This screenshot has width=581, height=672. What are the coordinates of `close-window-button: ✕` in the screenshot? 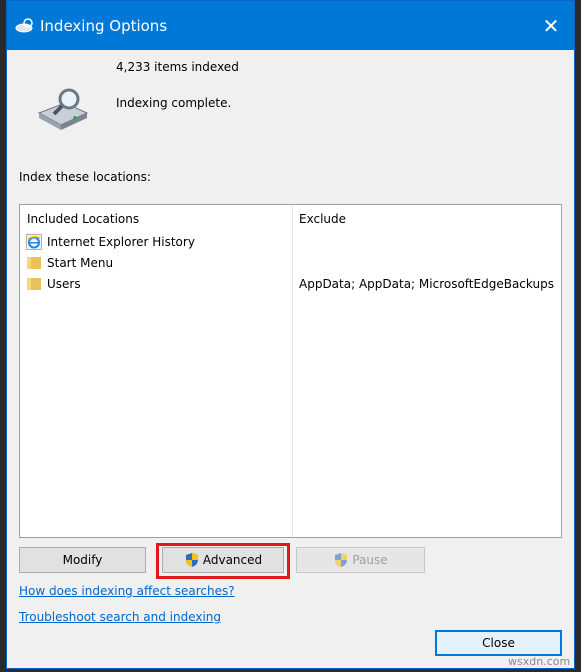 It's located at (551, 25).